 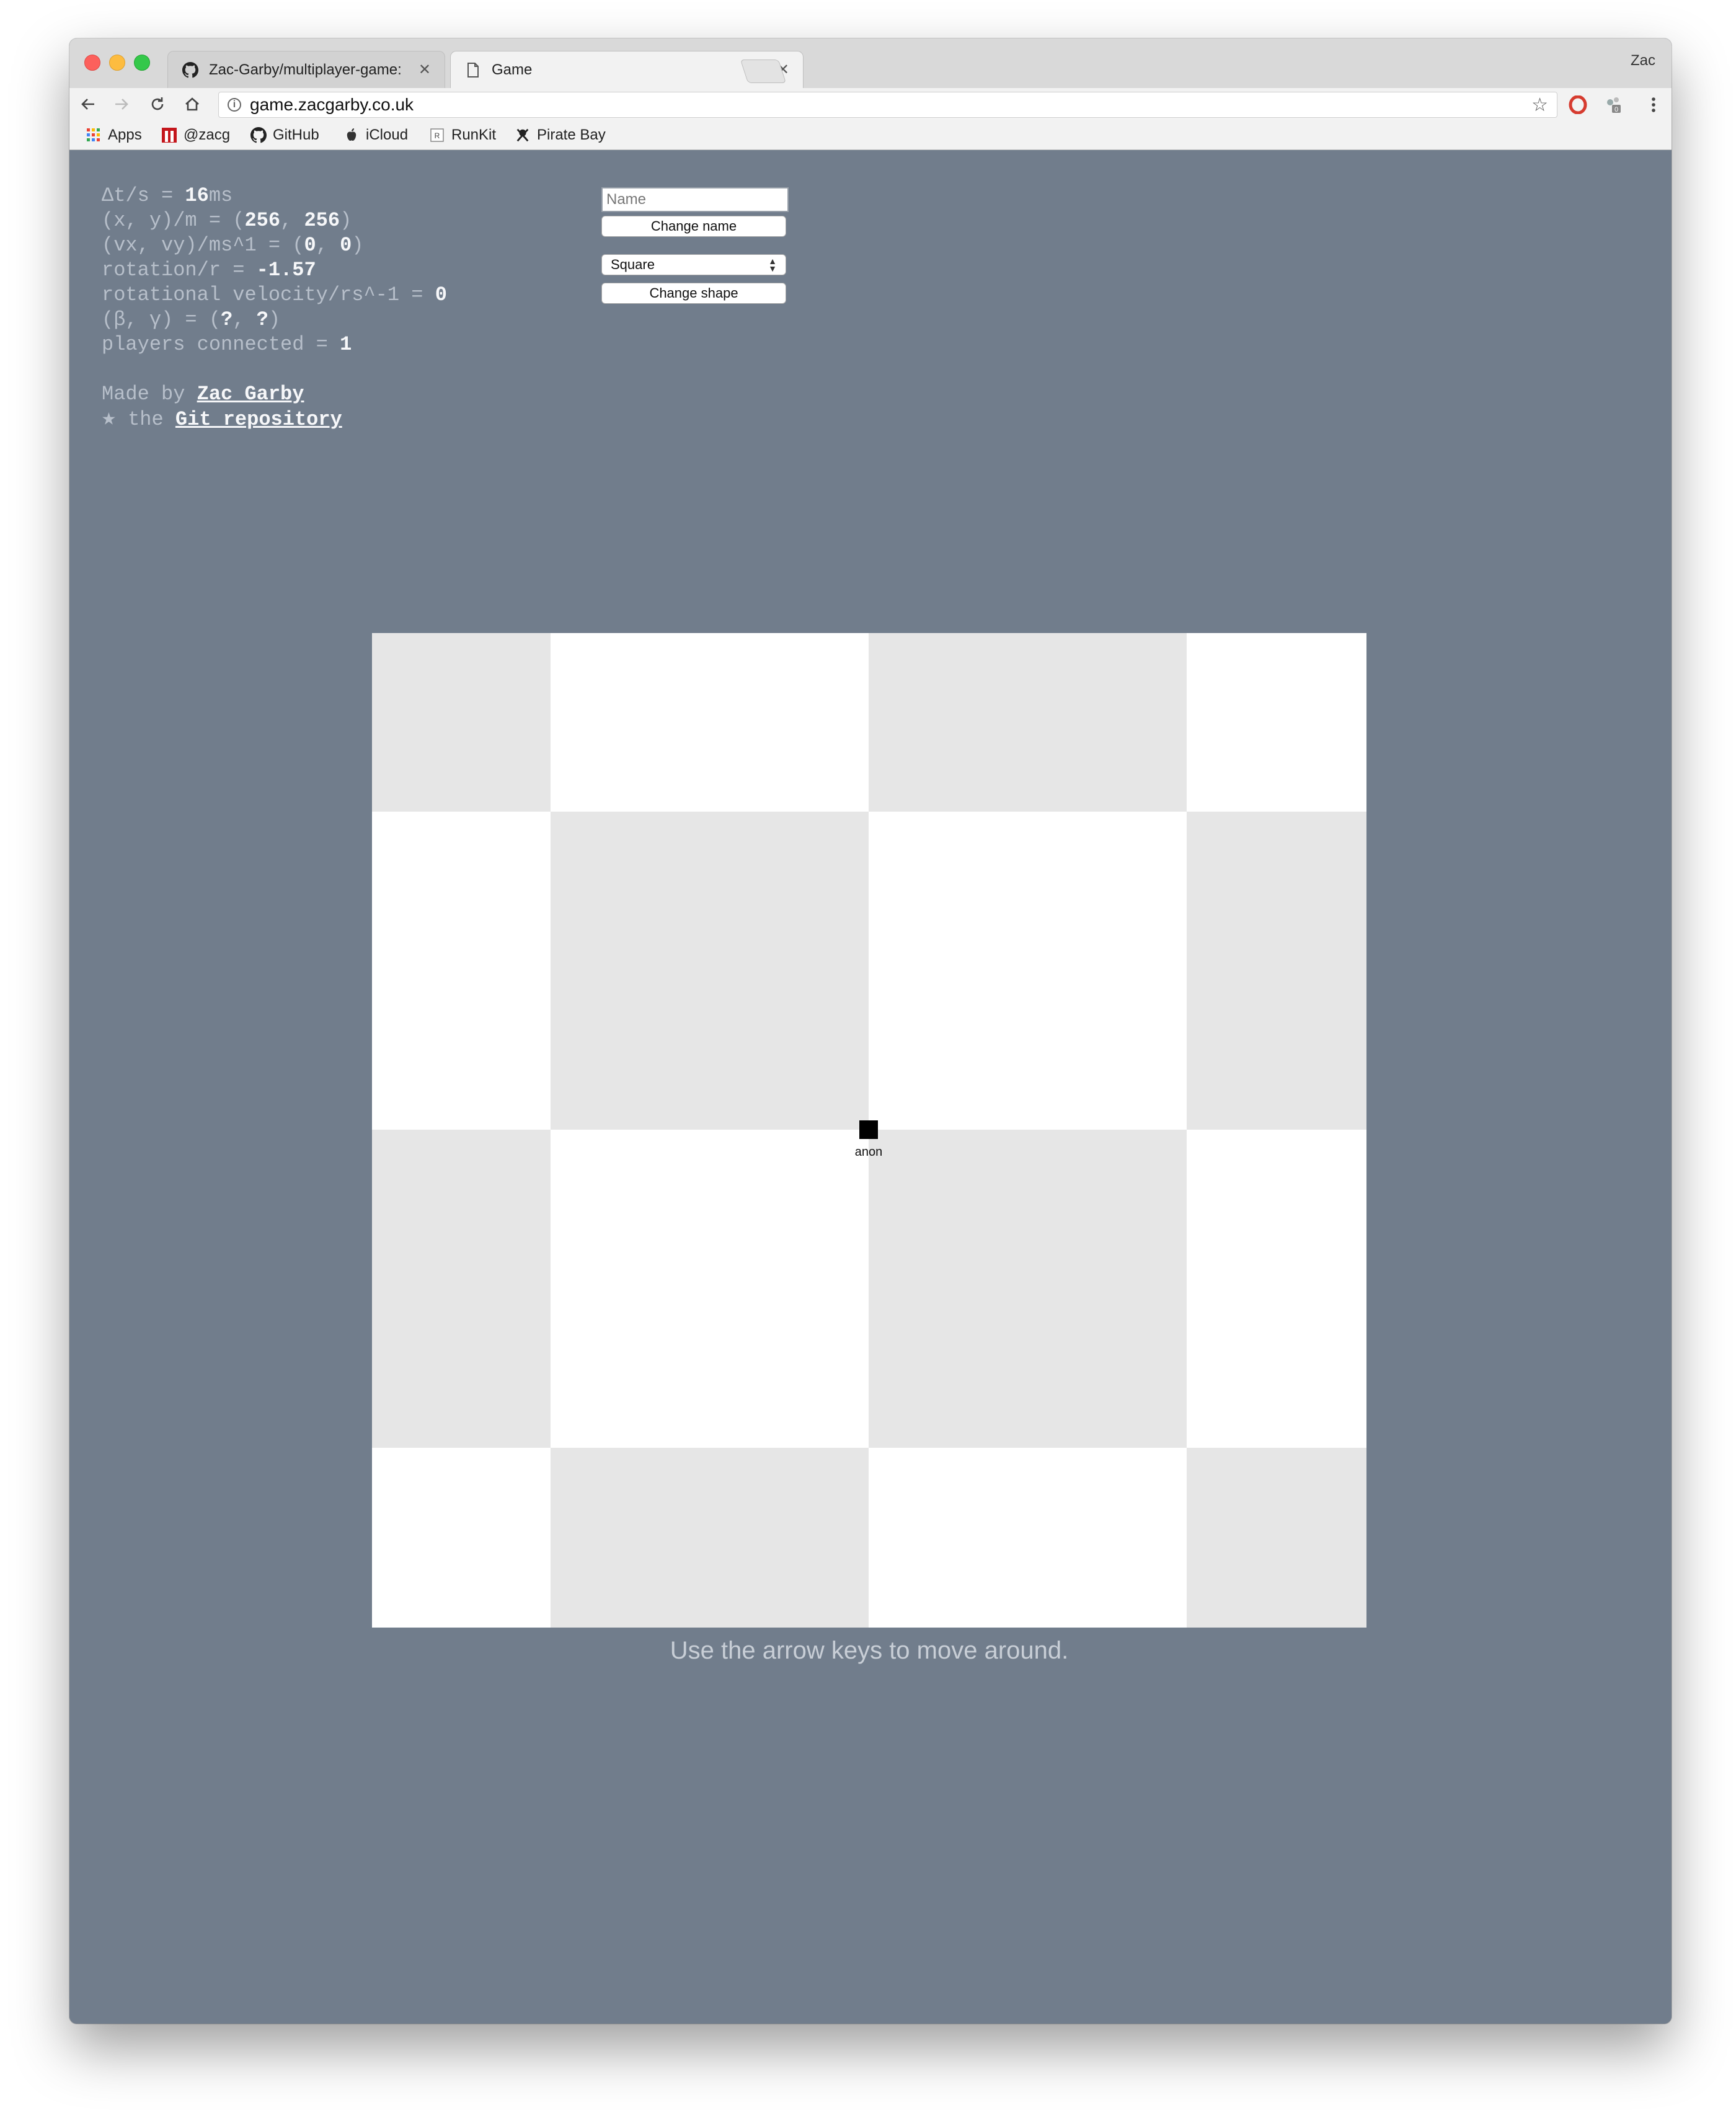 What do you see at coordinates (512, 69) in the screenshot?
I see `tab-title: Game` at bounding box center [512, 69].